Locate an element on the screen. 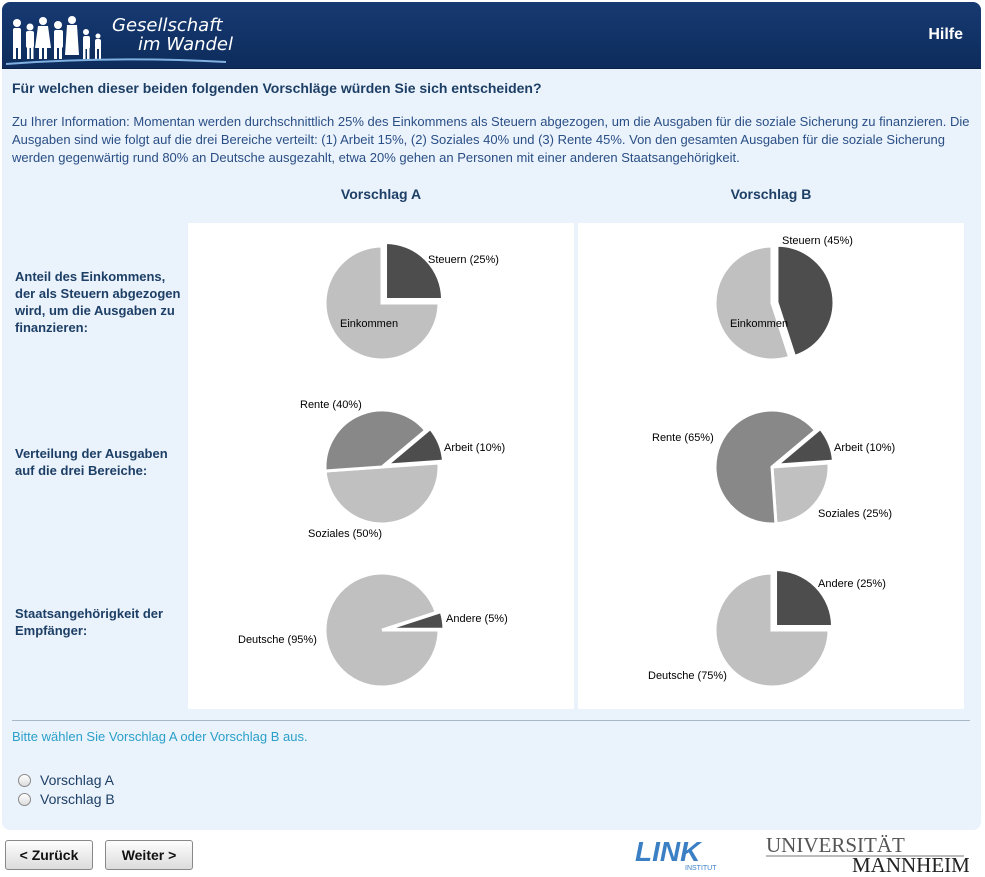 The width and height of the screenshot is (985, 877). people-silhouette-logo is located at coordinates (57, 37).